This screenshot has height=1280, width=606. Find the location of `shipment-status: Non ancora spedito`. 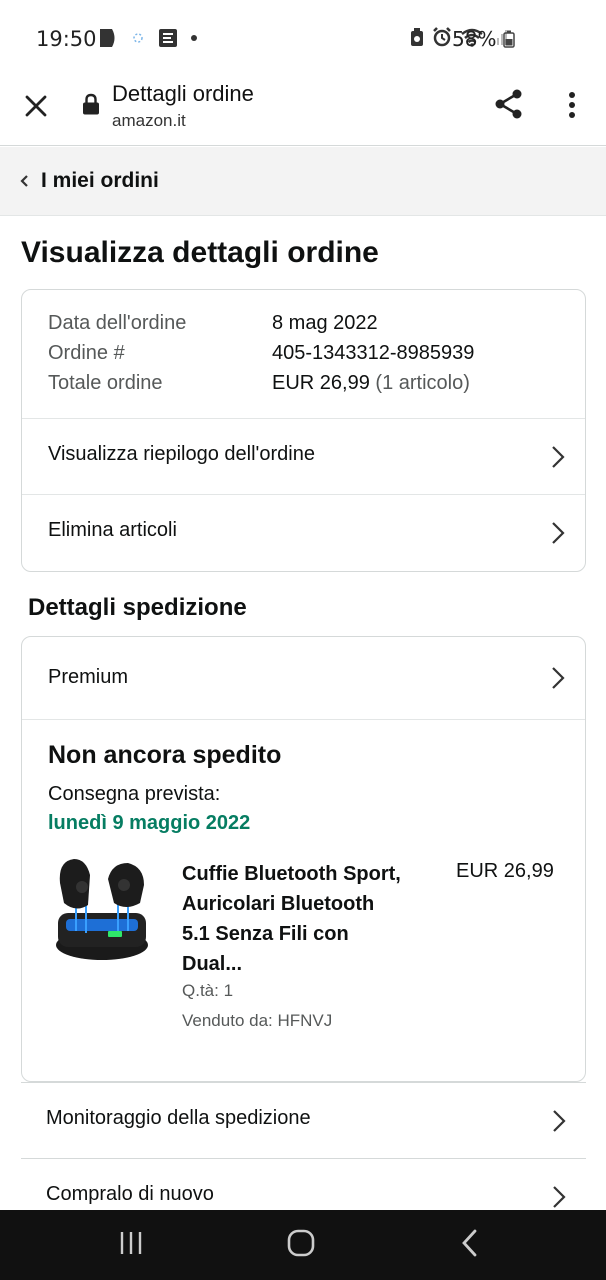

shipment-status: Non ancora spedito is located at coordinates (165, 755).